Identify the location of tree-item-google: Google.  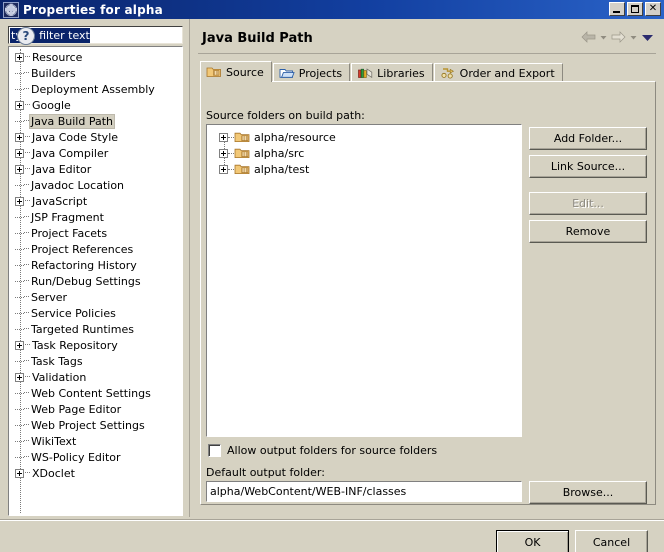
(95, 105).